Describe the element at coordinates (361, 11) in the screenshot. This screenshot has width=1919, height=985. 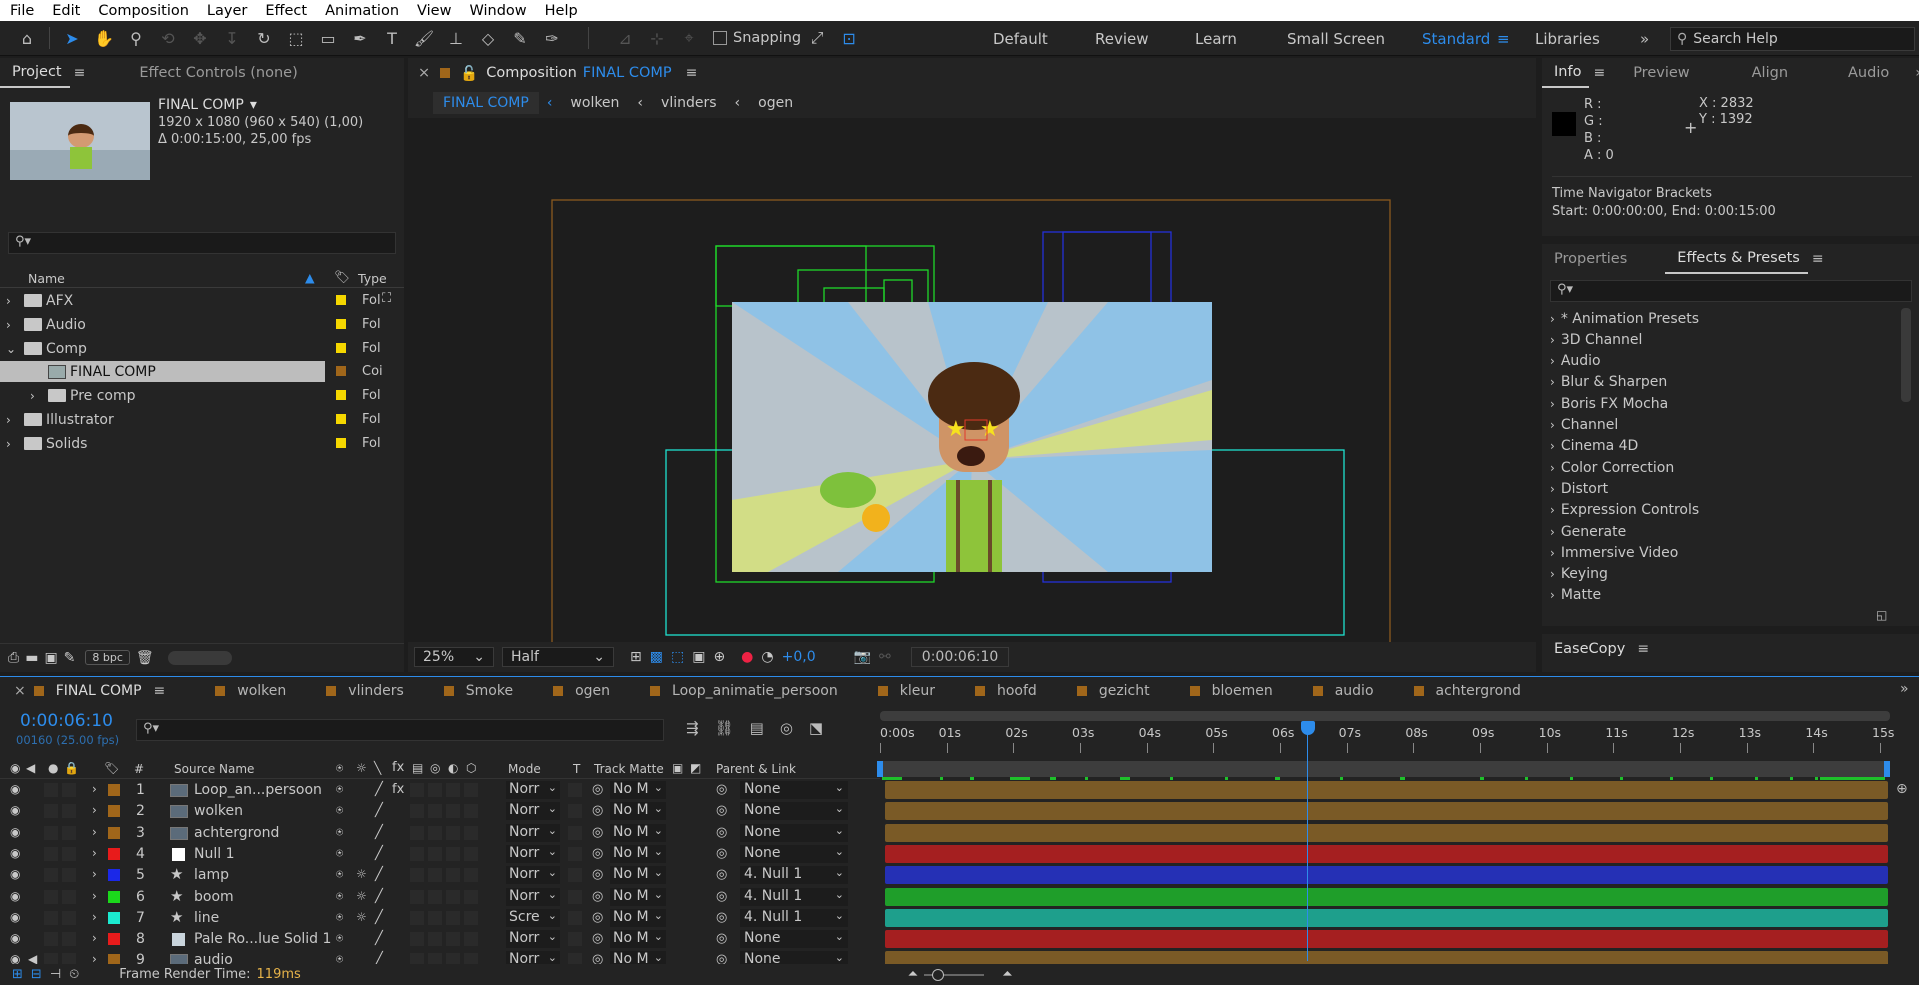
I see `menu-animation: Animation` at that location.